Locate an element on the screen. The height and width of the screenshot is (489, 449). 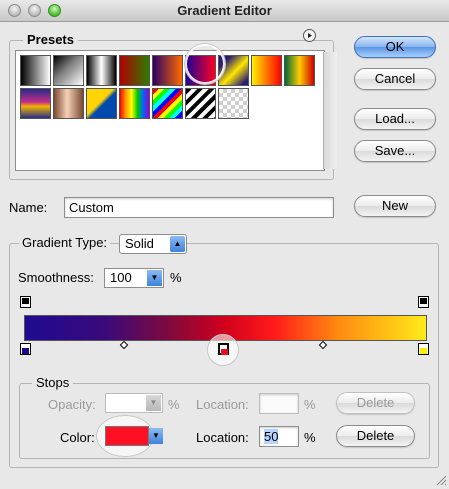
resize-grip-icon is located at coordinates (441, 480).